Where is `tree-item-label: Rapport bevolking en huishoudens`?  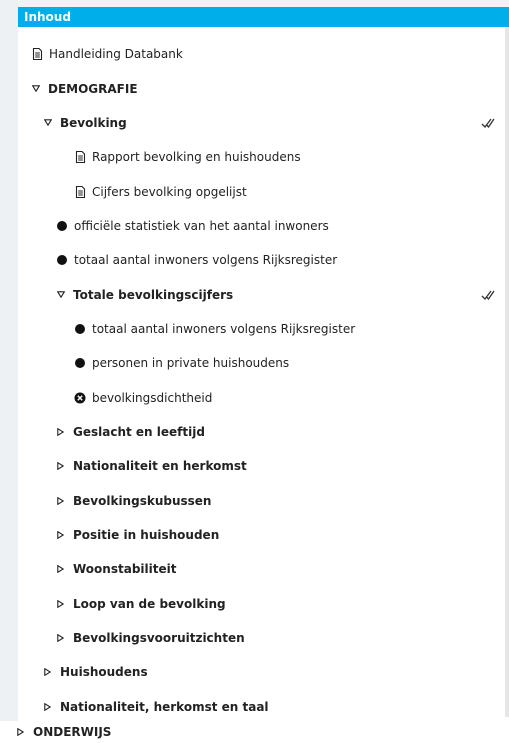 tree-item-label: Rapport bevolking en huishoudens is located at coordinates (196, 157).